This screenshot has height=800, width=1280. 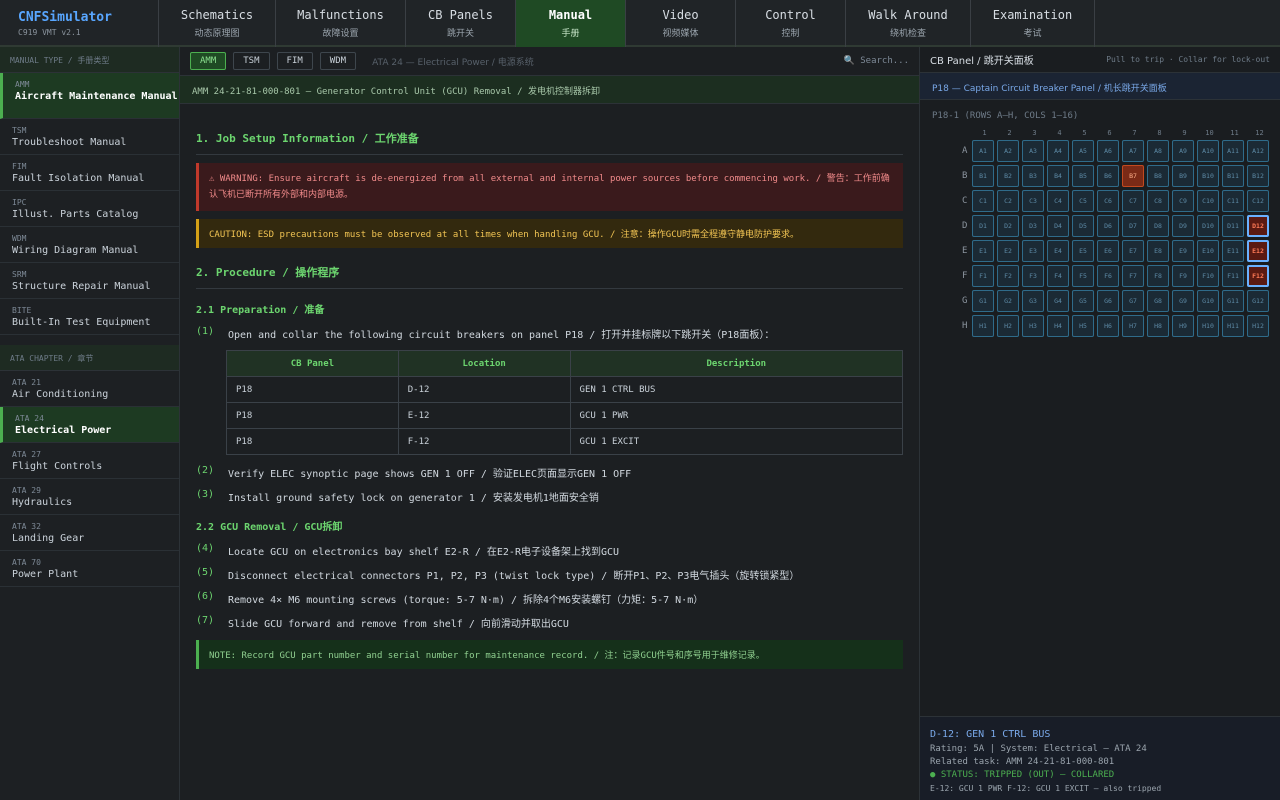 I want to click on circuit-breaker-h6: H6, so click(x=1108, y=326).